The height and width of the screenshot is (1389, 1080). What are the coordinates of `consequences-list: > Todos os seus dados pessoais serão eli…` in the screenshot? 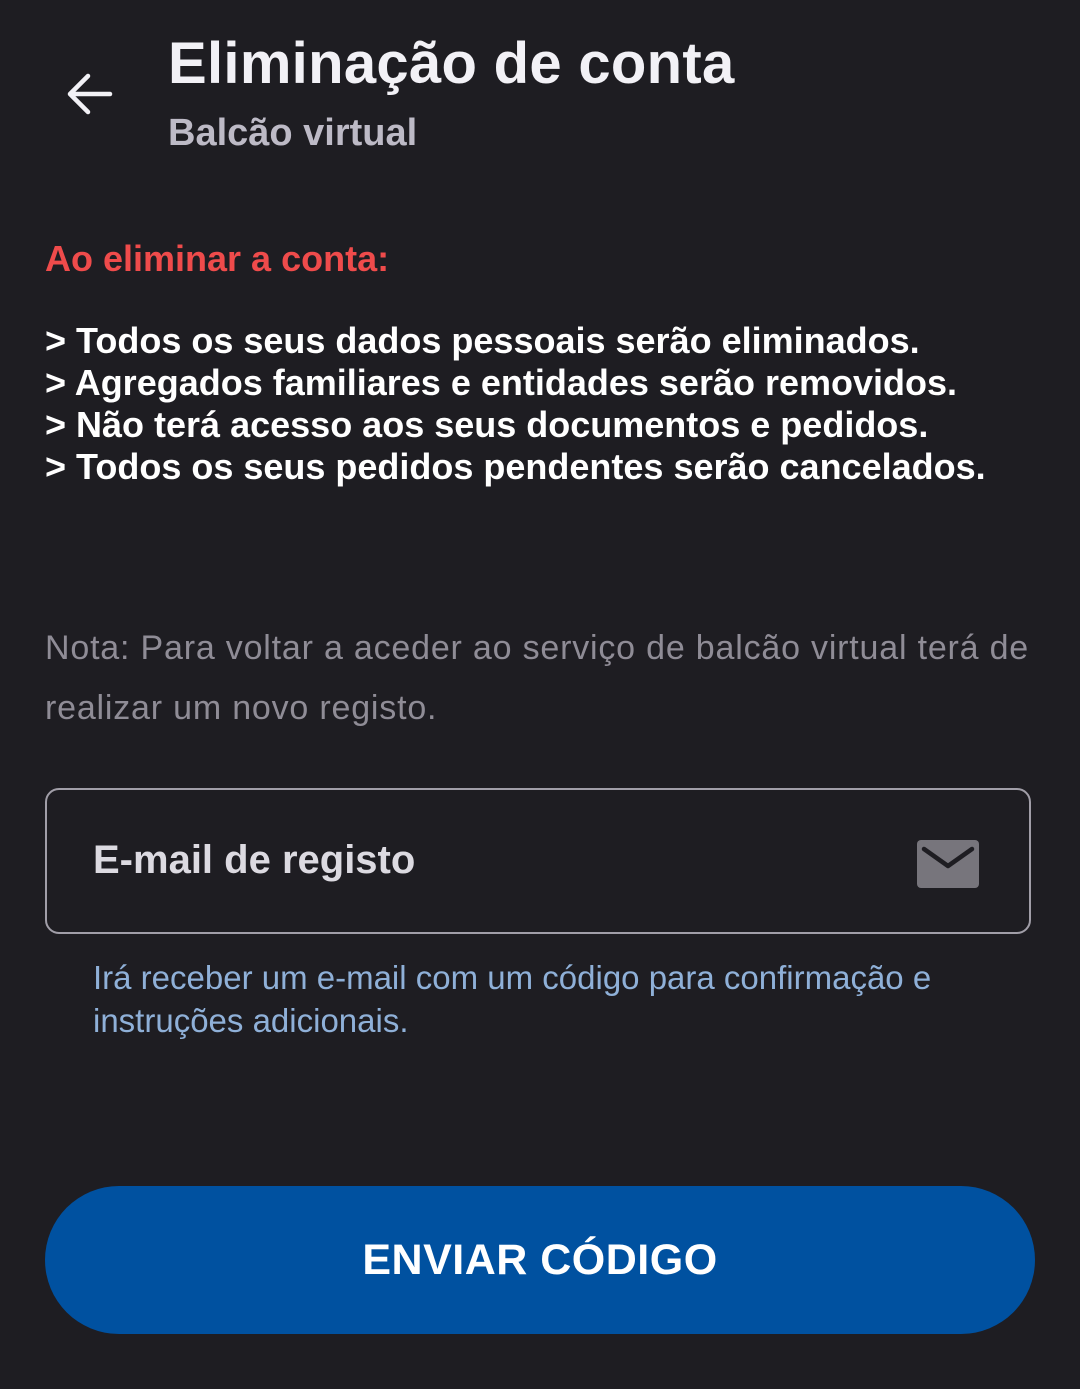 It's located at (545, 404).